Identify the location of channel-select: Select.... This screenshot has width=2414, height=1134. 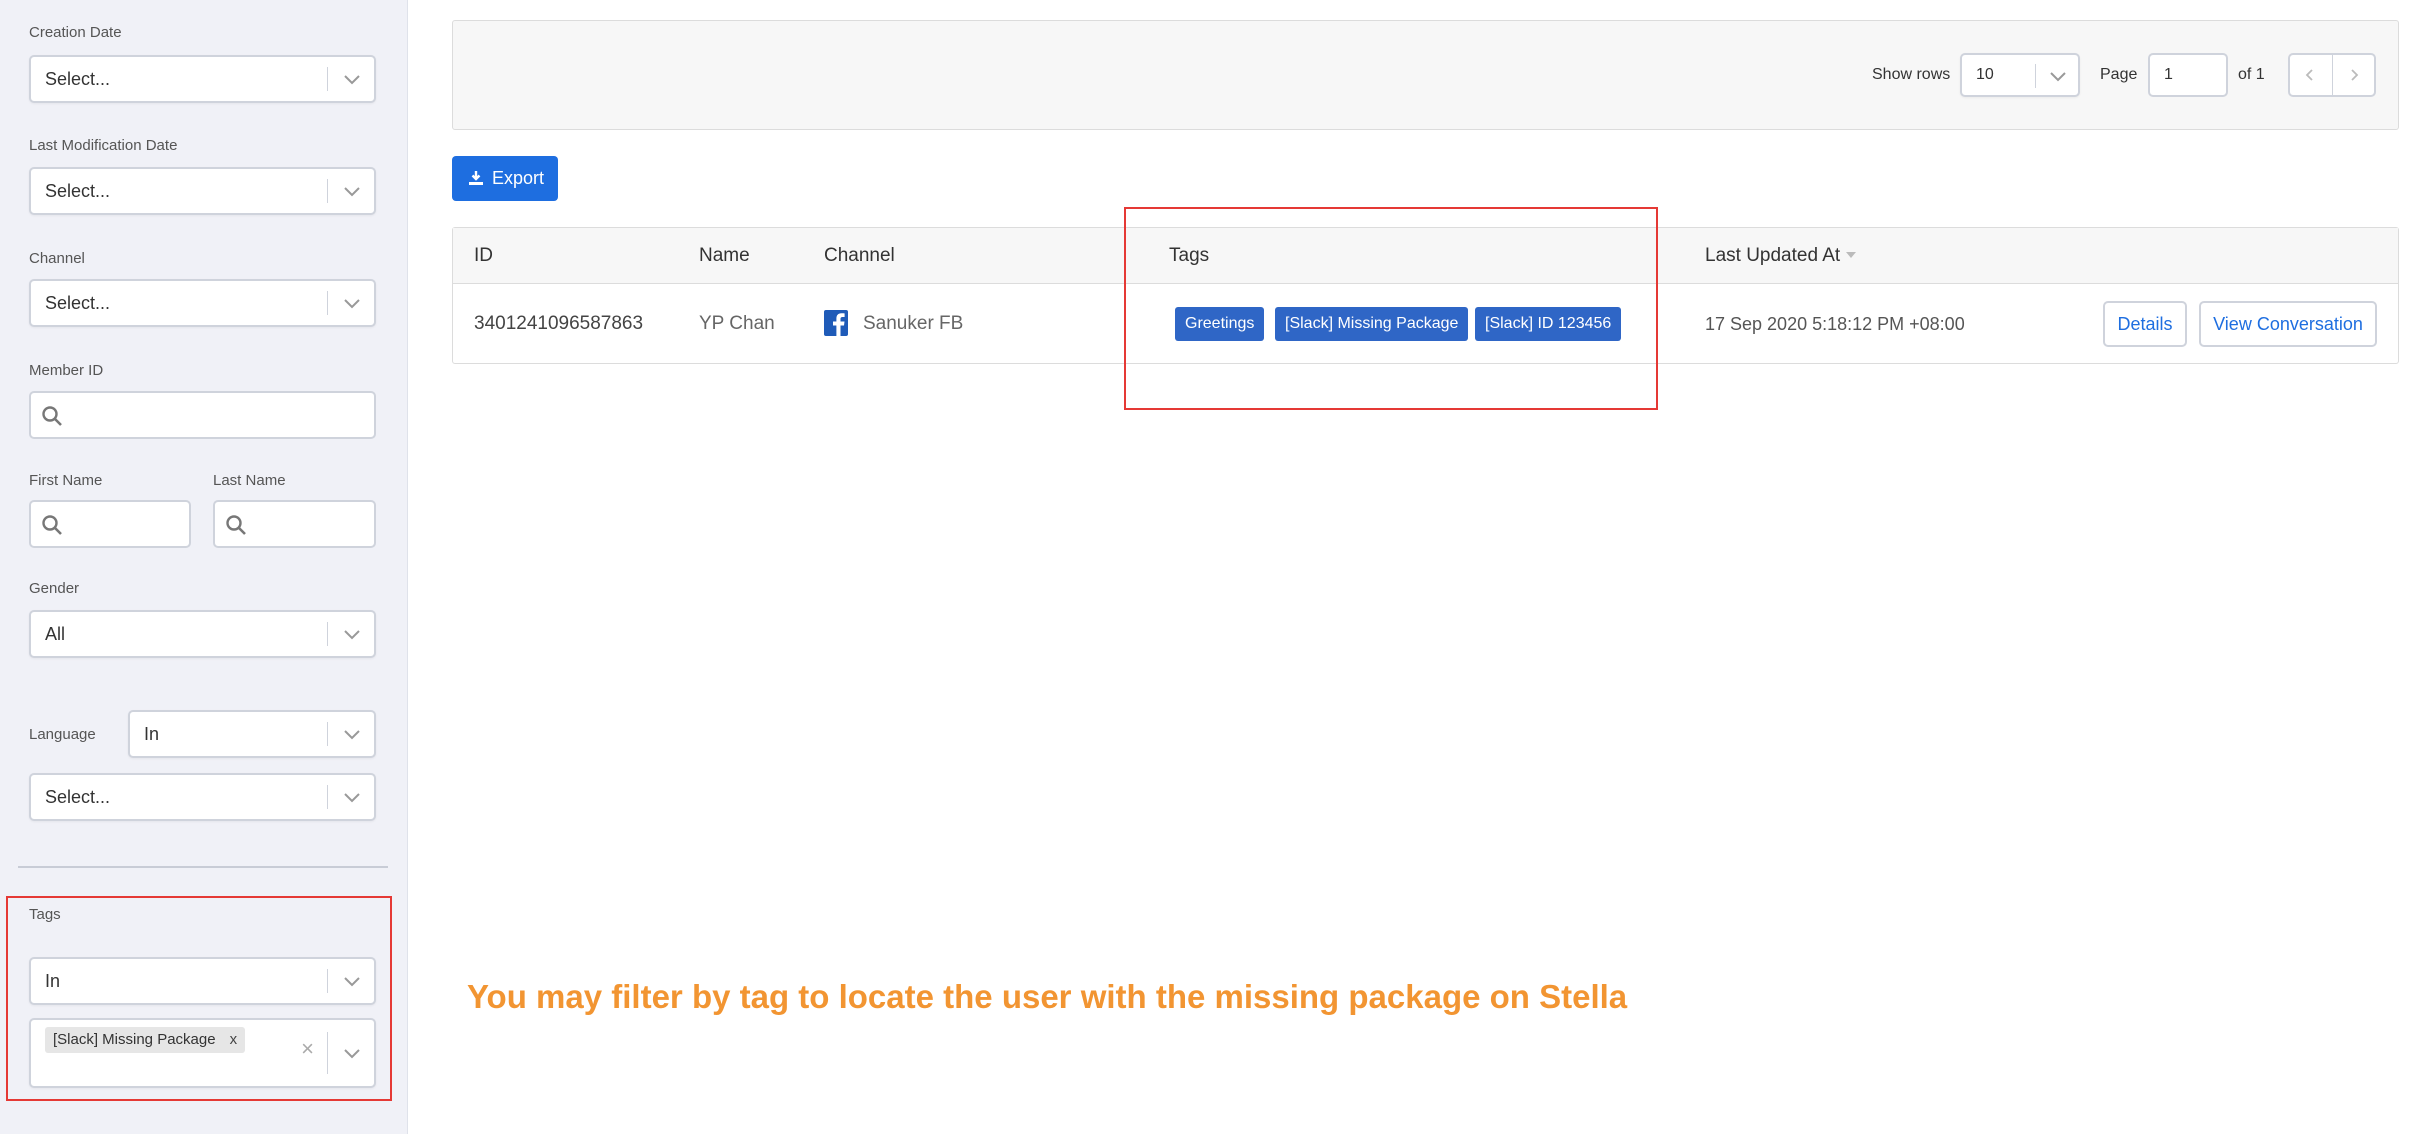
(202, 303).